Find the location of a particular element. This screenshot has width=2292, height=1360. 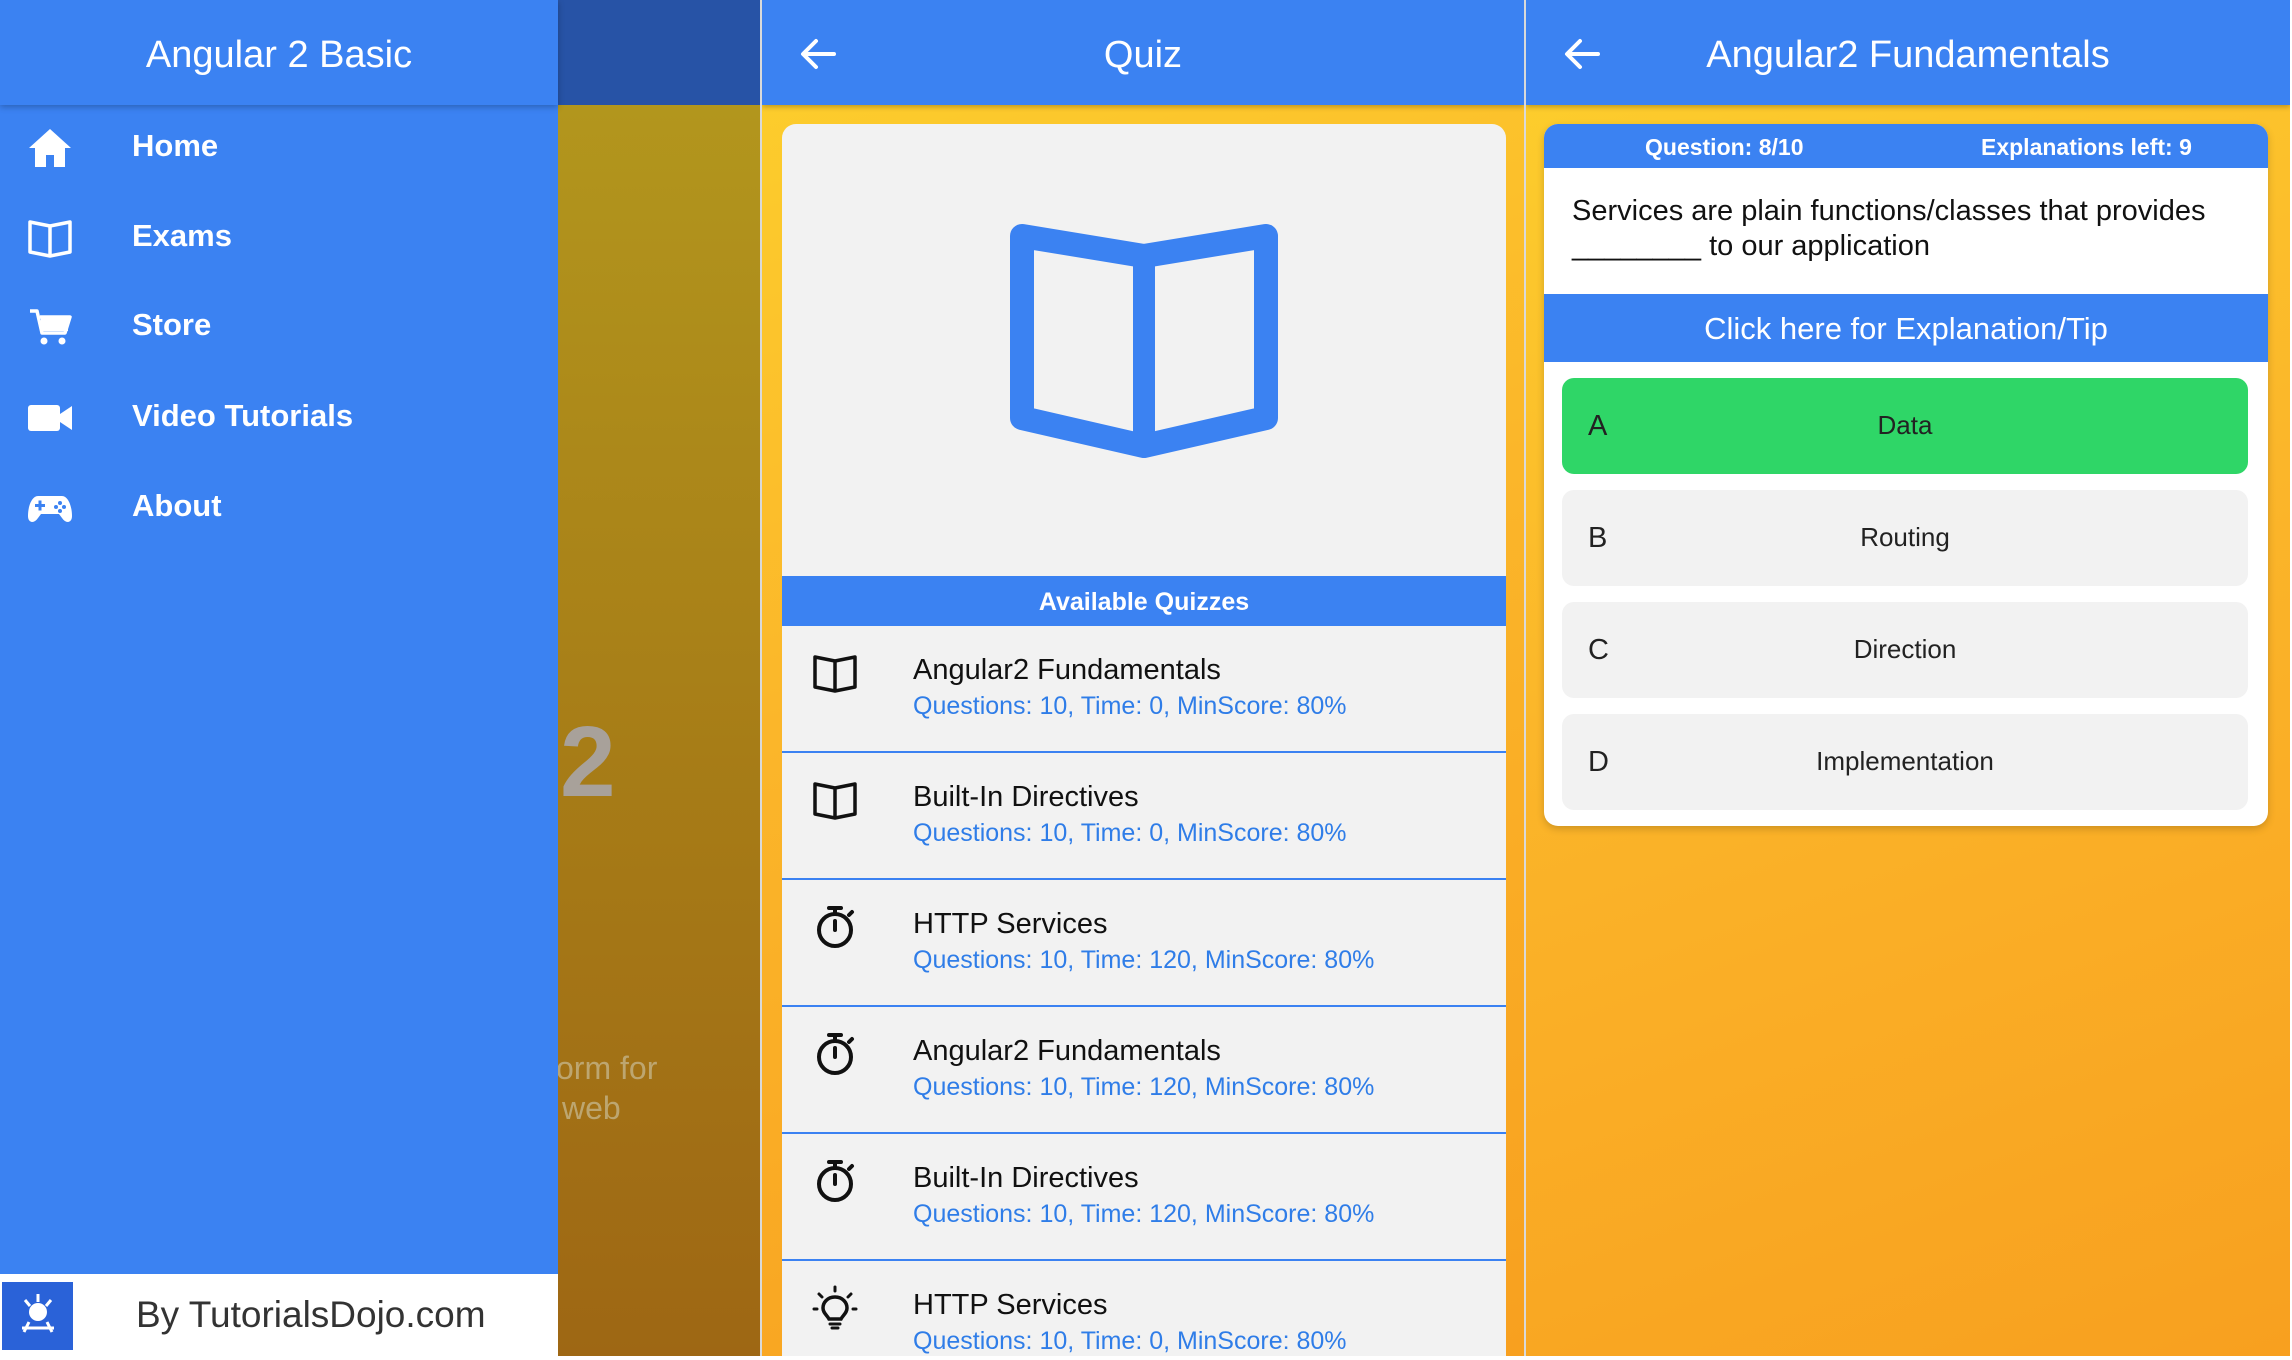

drawer-title: Angular 2 Basic is located at coordinates (279, 52).